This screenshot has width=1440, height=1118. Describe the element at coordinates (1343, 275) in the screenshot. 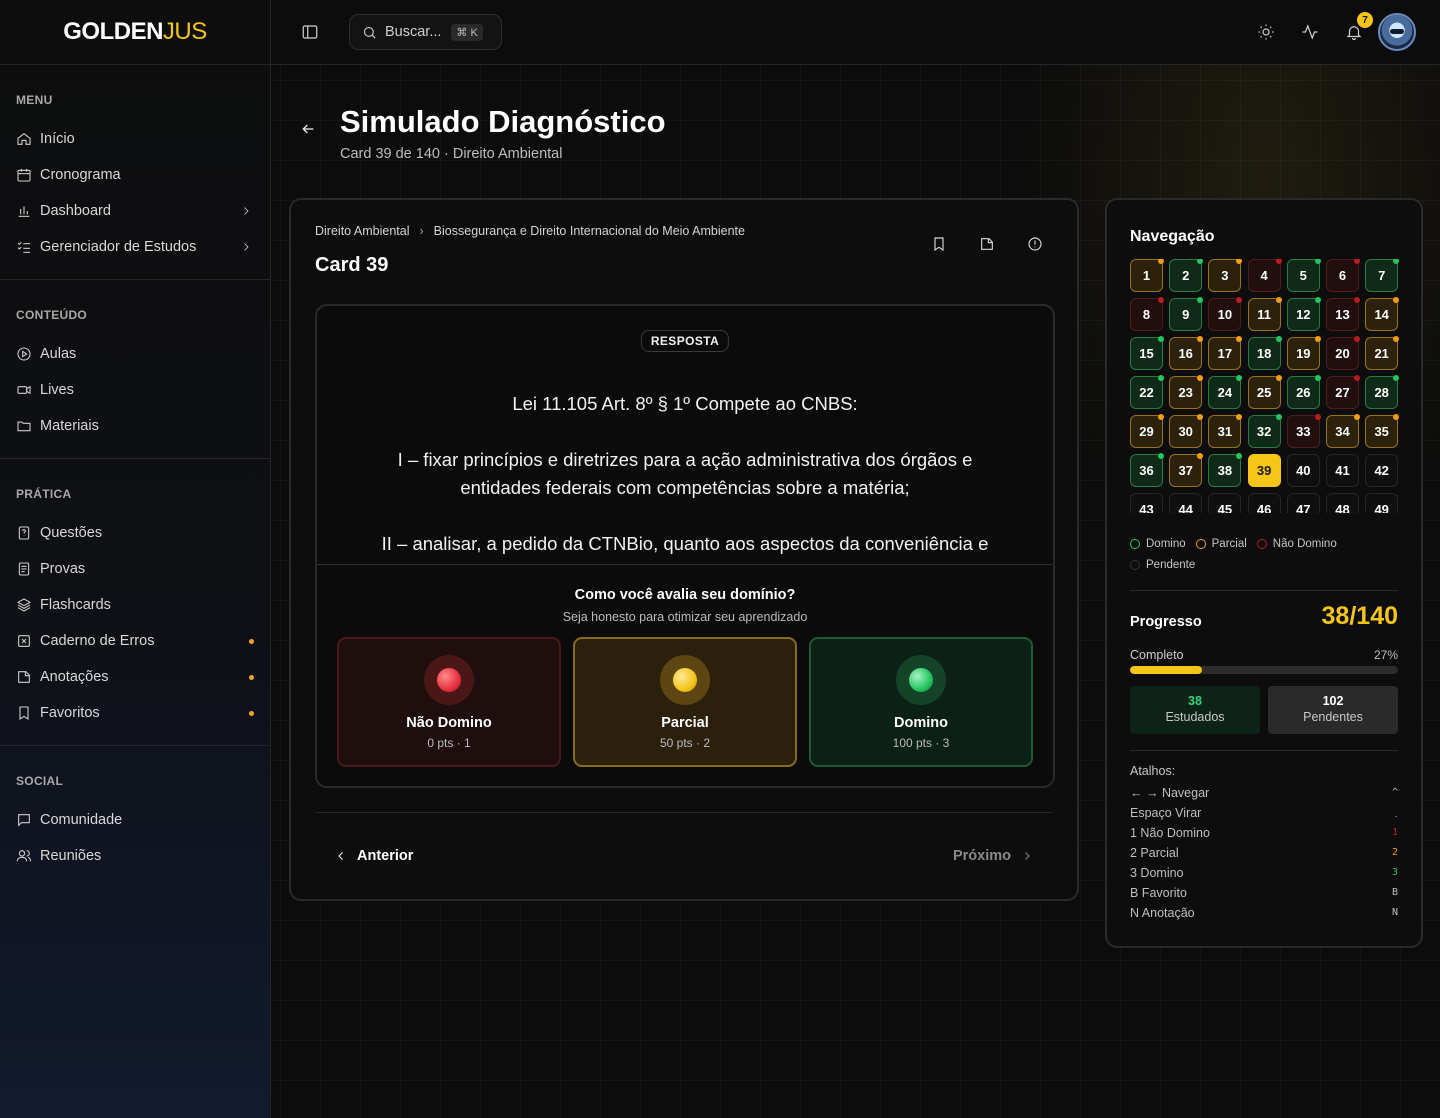

I see `card-nav-cell: 6` at that location.